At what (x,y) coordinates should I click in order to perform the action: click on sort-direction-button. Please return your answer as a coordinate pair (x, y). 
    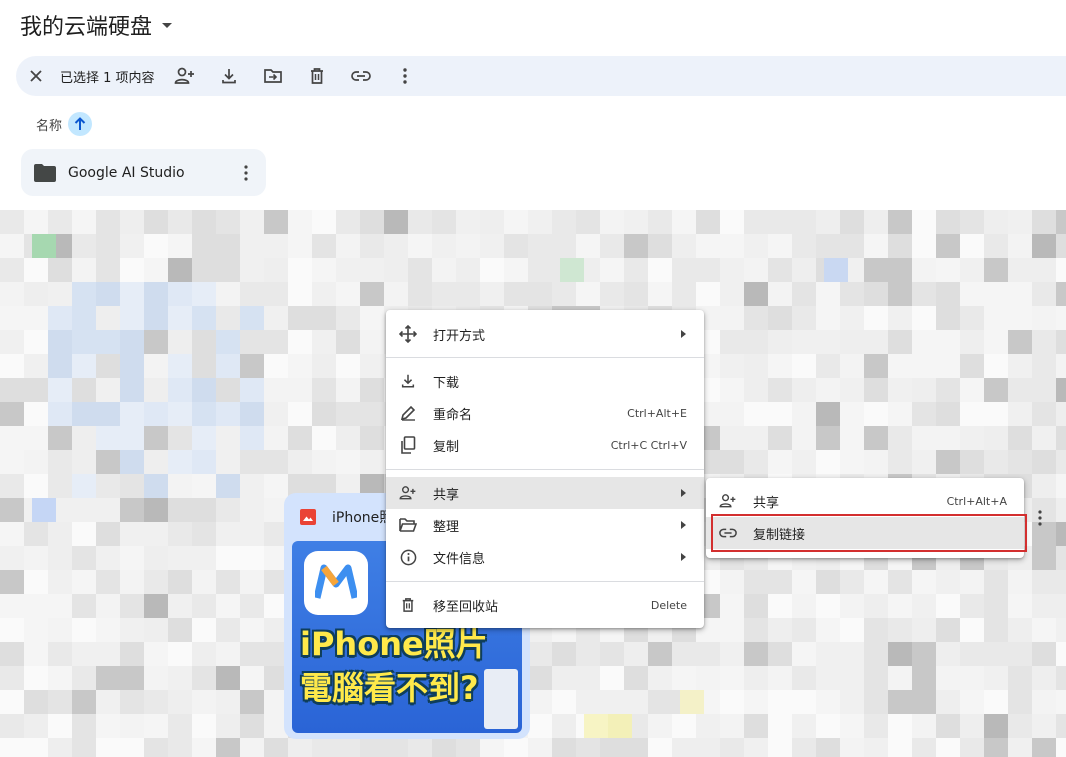
    Looking at the image, I should click on (80, 124).